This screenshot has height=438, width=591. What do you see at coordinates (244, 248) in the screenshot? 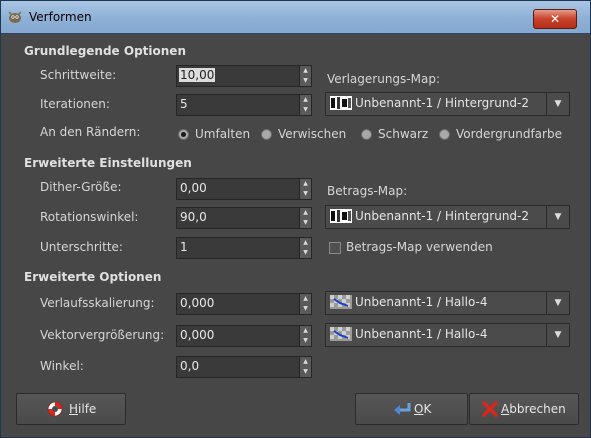
I see `substeps-spinbutton: 1 ▲ ▼` at bounding box center [244, 248].